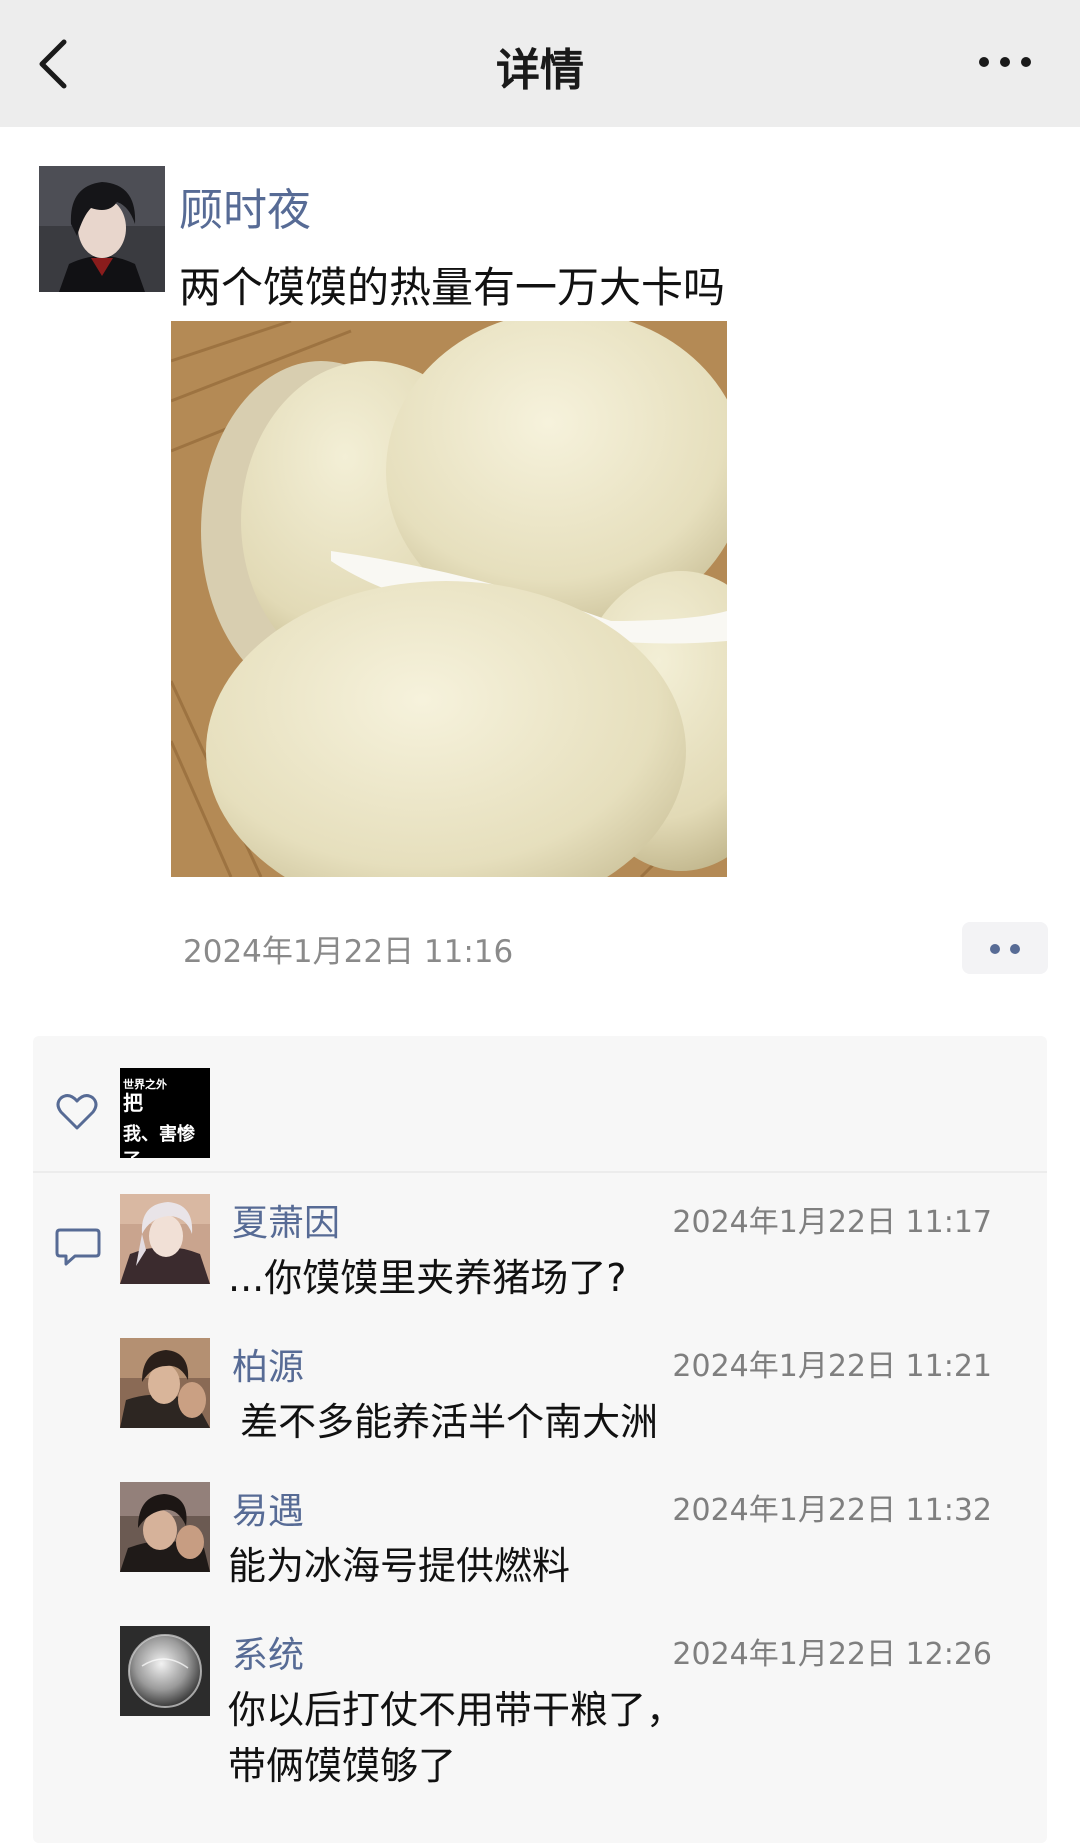  Describe the element at coordinates (1005, 948) in the screenshot. I see `post-actions-button` at that location.